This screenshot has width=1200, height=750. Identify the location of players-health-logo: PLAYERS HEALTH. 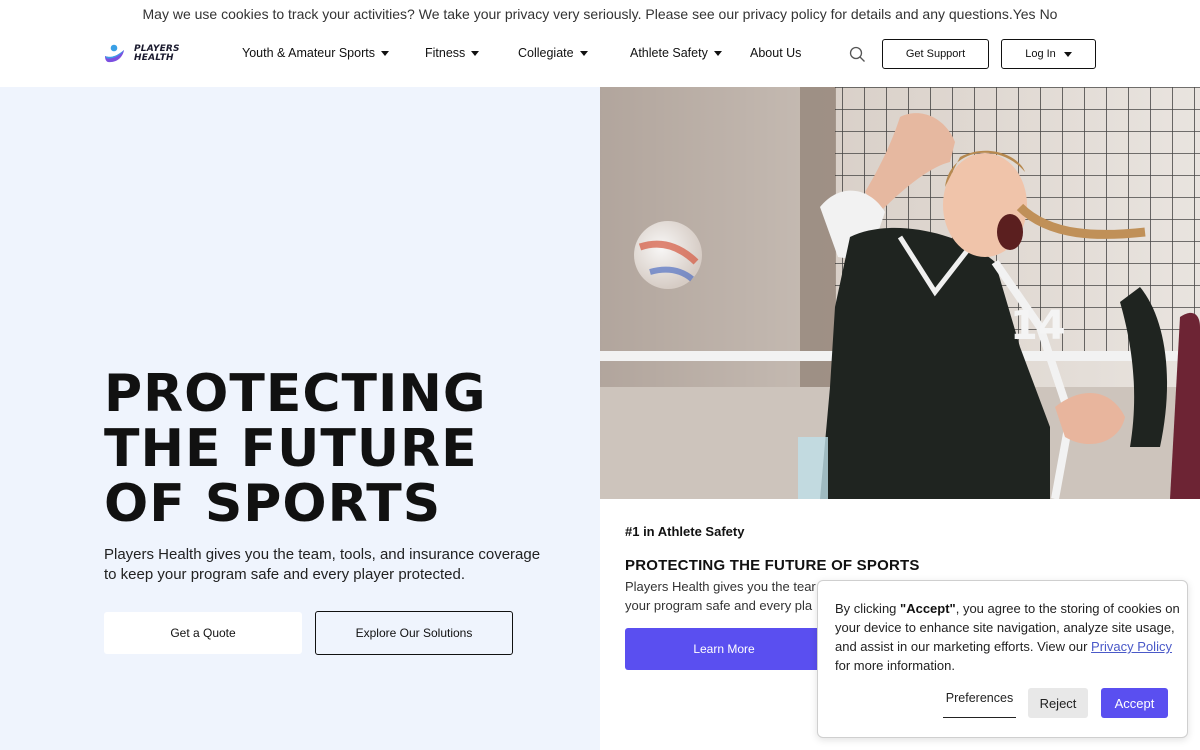
(142, 54).